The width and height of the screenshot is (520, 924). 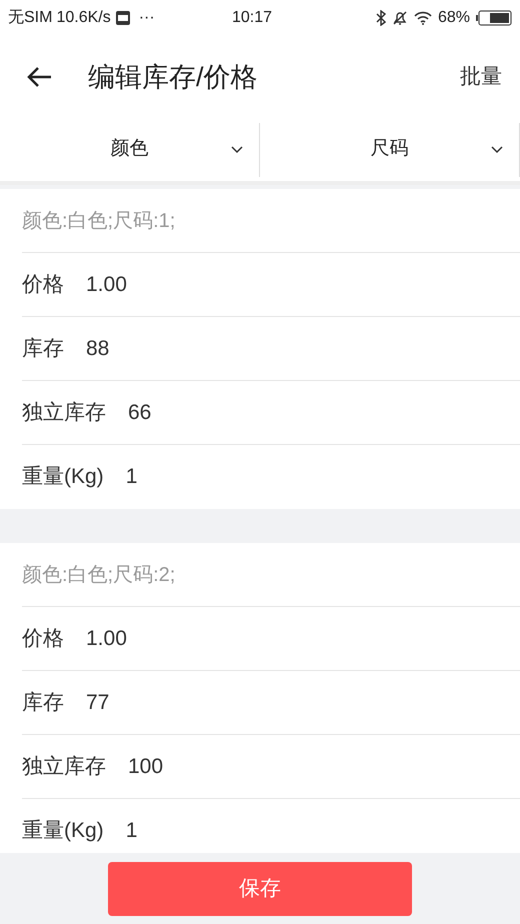 What do you see at coordinates (83, 18) in the screenshot?
I see `network-speed: 10.6K/s` at bounding box center [83, 18].